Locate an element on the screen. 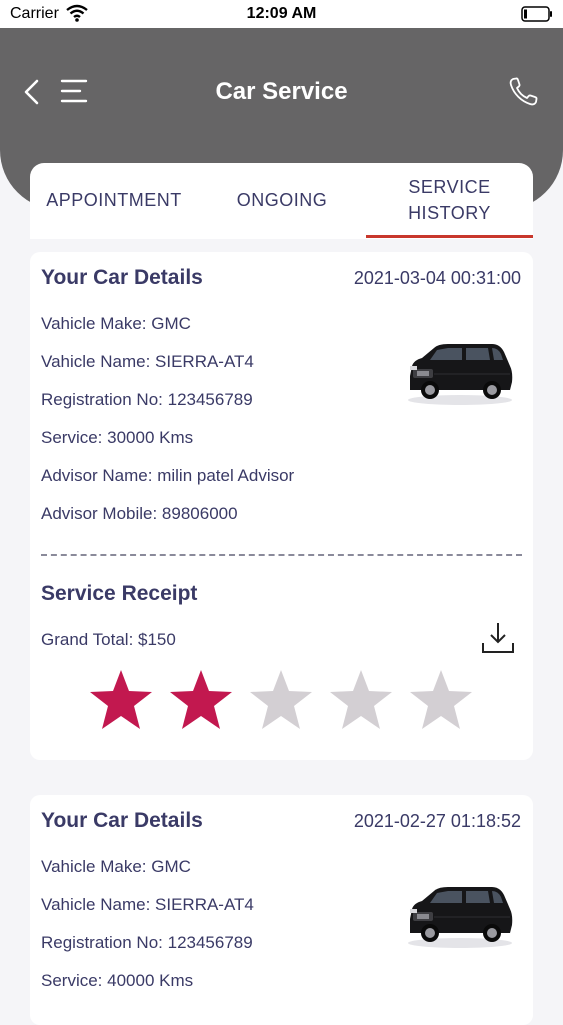 The height and width of the screenshot is (1025, 563). tab-bar: APPOINTMENT ONGOING SERVICE HISTORY is located at coordinates (281, 201).